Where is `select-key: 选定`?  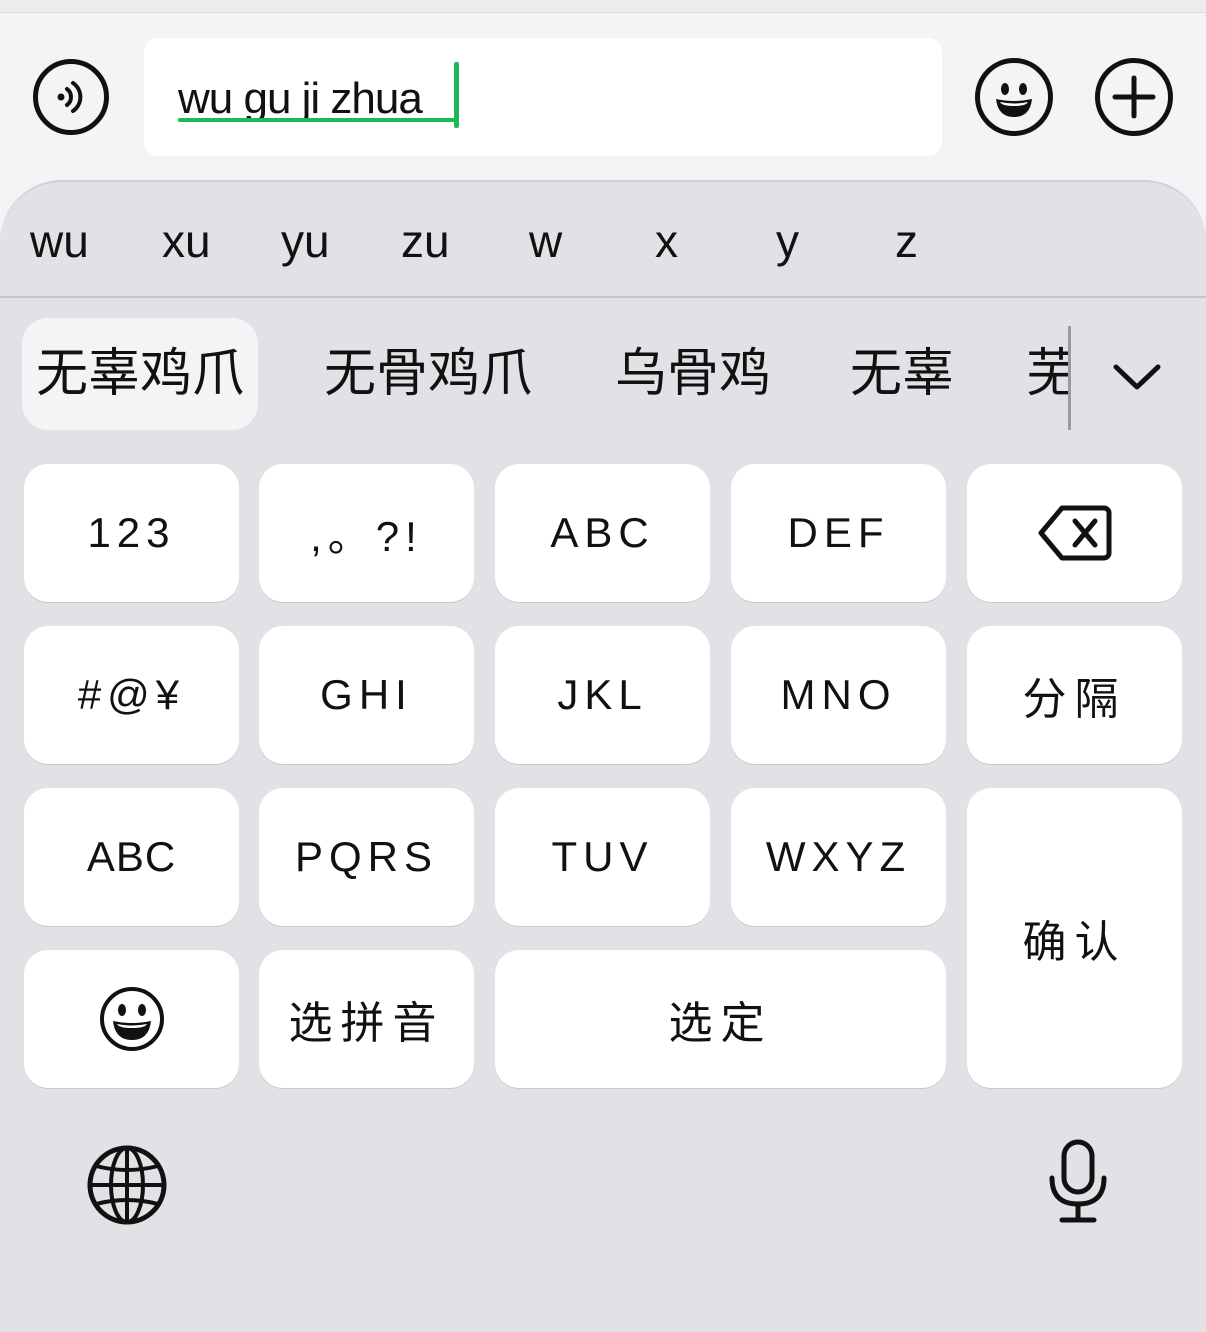 select-key: 选定 is located at coordinates (720, 1019).